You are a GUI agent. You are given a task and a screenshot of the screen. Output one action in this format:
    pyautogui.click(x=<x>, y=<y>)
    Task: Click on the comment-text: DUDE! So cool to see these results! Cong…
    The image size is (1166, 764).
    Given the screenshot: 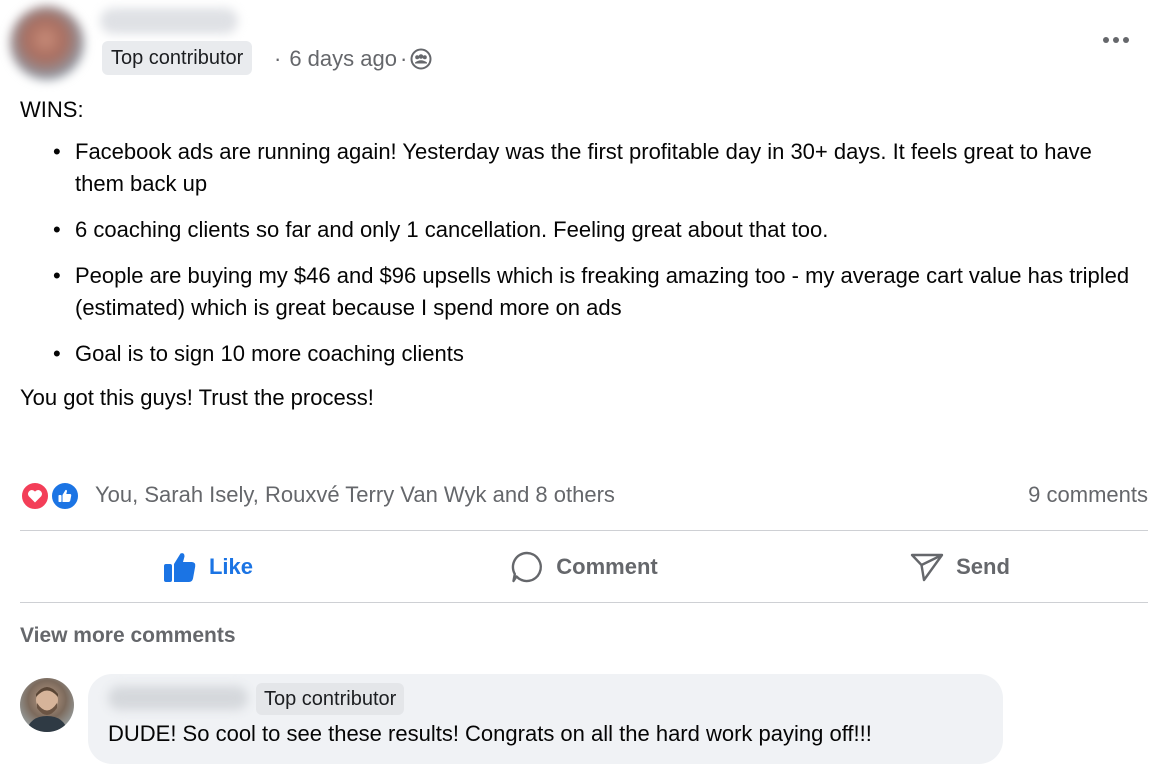 What is the action you would take?
    pyautogui.click(x=490, y=733)
    